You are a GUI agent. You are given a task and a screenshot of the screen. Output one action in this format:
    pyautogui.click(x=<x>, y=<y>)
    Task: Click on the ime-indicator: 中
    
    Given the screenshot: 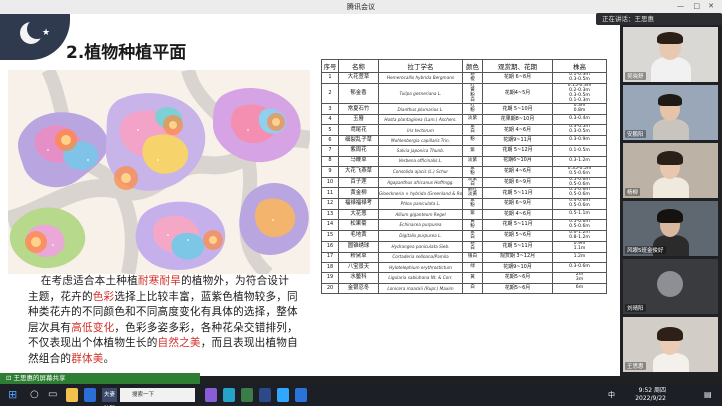 What is the action you would take?
    pyautogui.click(x=615, y=395)
    